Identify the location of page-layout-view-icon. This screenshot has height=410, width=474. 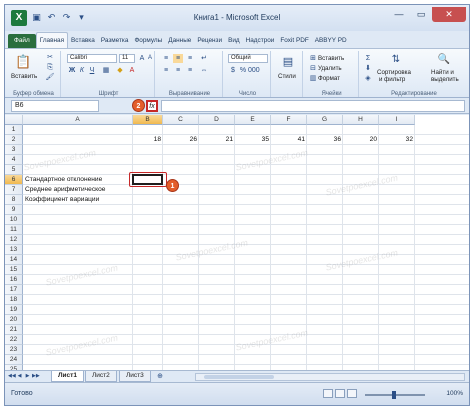
(340, 393).